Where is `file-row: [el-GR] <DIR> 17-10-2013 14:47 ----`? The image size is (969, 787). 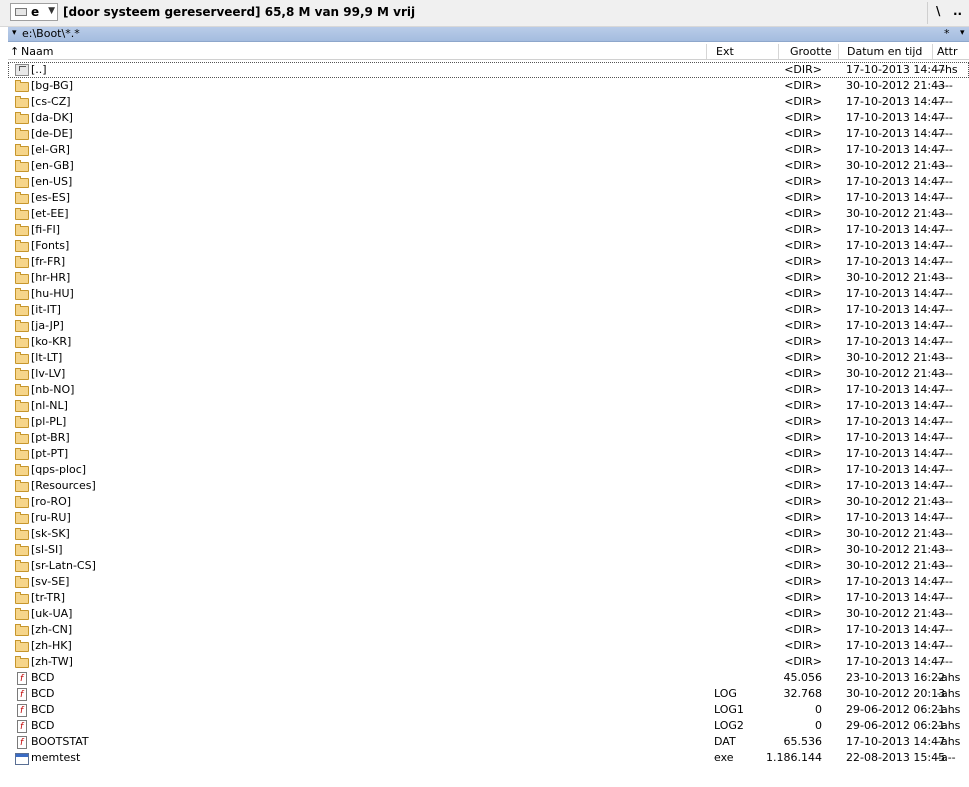
file-row: [el-GR] <DIR> 17-10-2013 14:47 ---- is located at coordinates (488, 150).